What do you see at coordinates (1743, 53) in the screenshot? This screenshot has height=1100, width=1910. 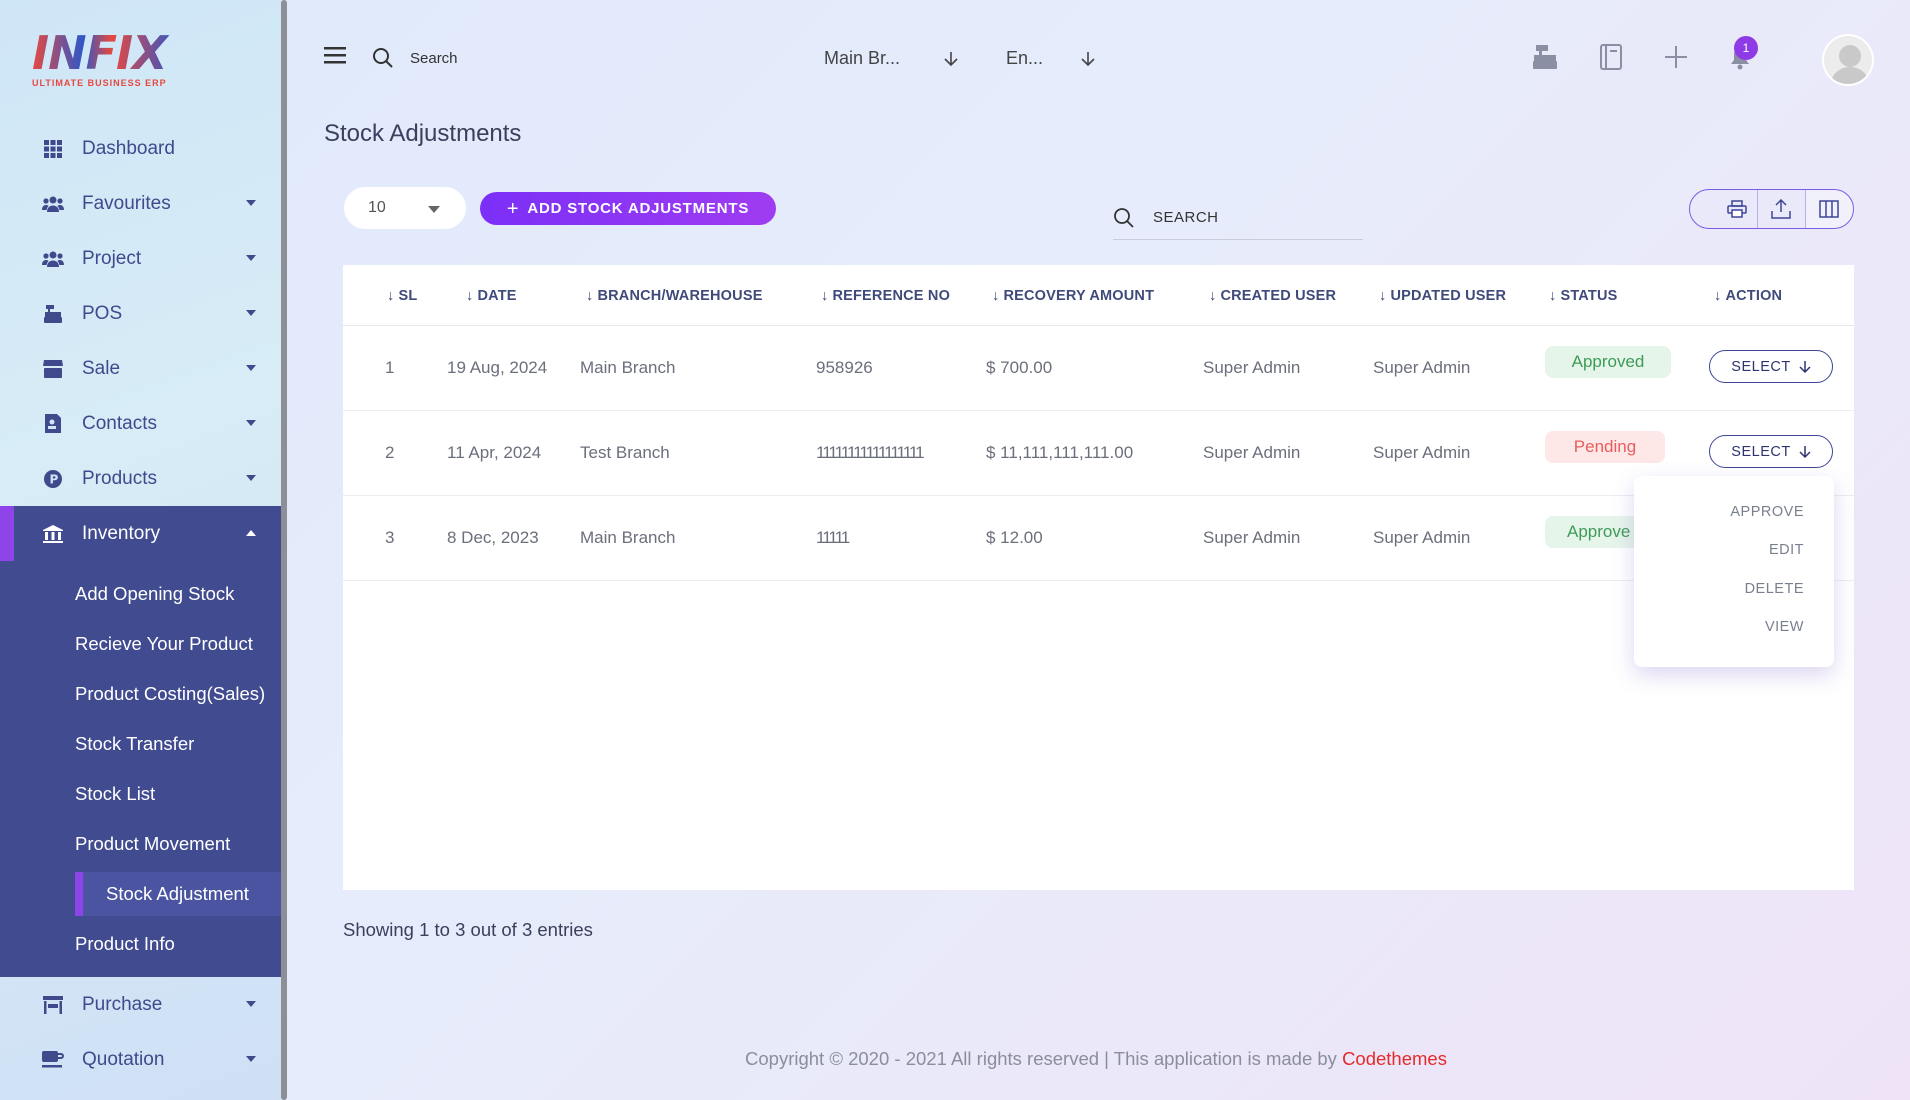 I see `notifications-button: 1` at bounding box center [1743, 53].